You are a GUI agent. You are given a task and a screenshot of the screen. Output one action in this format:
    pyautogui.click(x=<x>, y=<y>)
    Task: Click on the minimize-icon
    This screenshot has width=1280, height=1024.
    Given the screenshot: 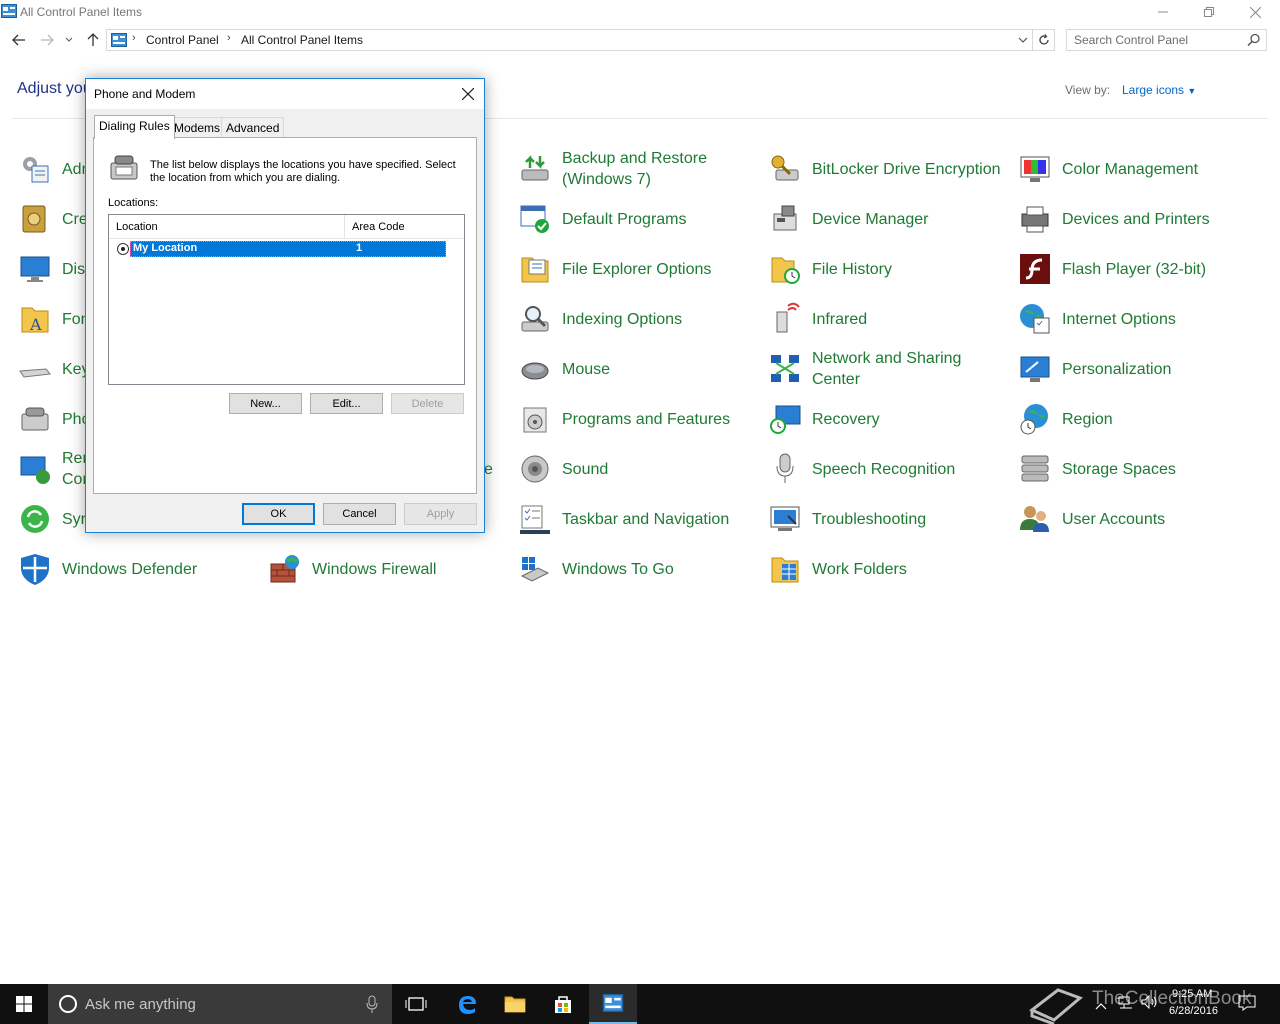 What is the action you would take?
    pyautogui.click(x=1163, y=12)
    